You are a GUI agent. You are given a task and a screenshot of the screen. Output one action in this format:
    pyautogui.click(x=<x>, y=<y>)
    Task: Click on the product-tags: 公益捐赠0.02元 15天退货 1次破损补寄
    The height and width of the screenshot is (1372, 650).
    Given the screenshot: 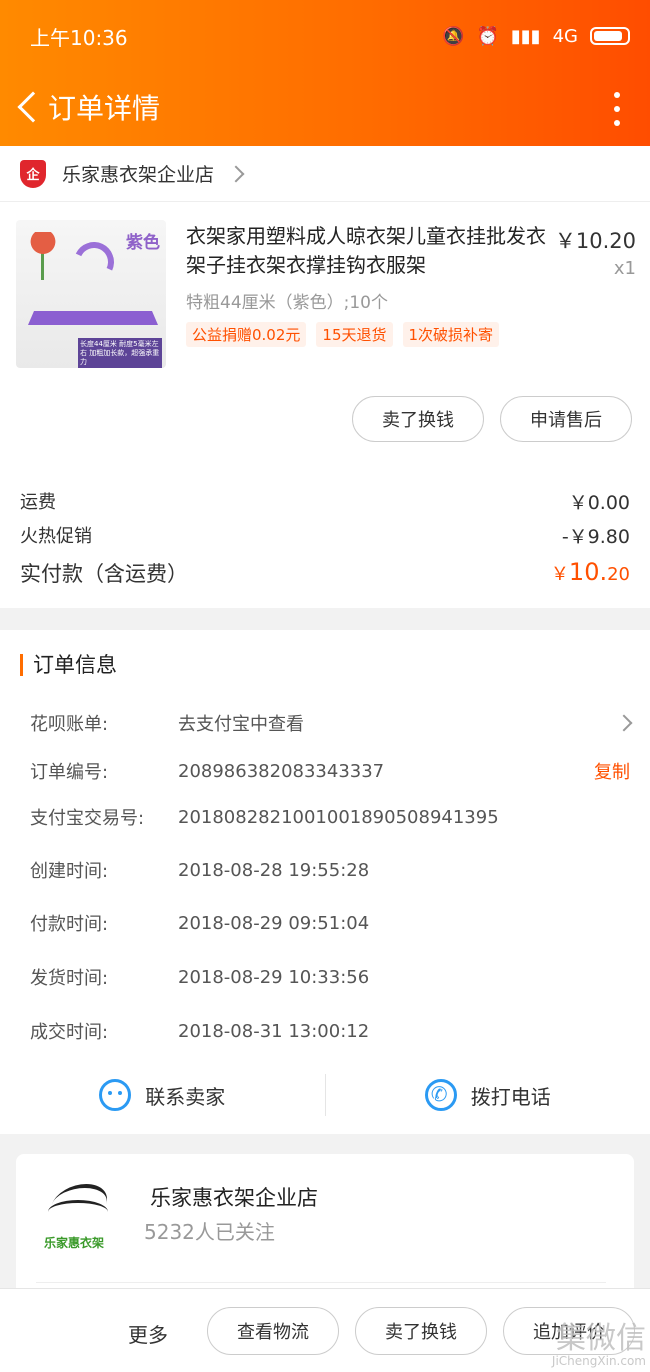 What is the action you would take?
    pyautogui.click(x=343, y=334)
    